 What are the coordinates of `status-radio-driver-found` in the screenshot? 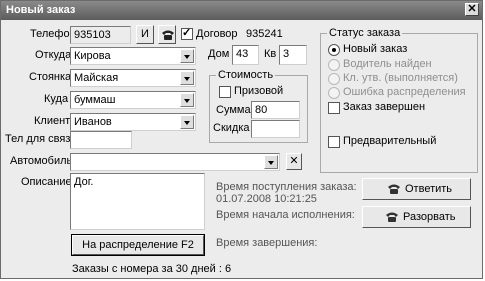 It's located at (334, 65).